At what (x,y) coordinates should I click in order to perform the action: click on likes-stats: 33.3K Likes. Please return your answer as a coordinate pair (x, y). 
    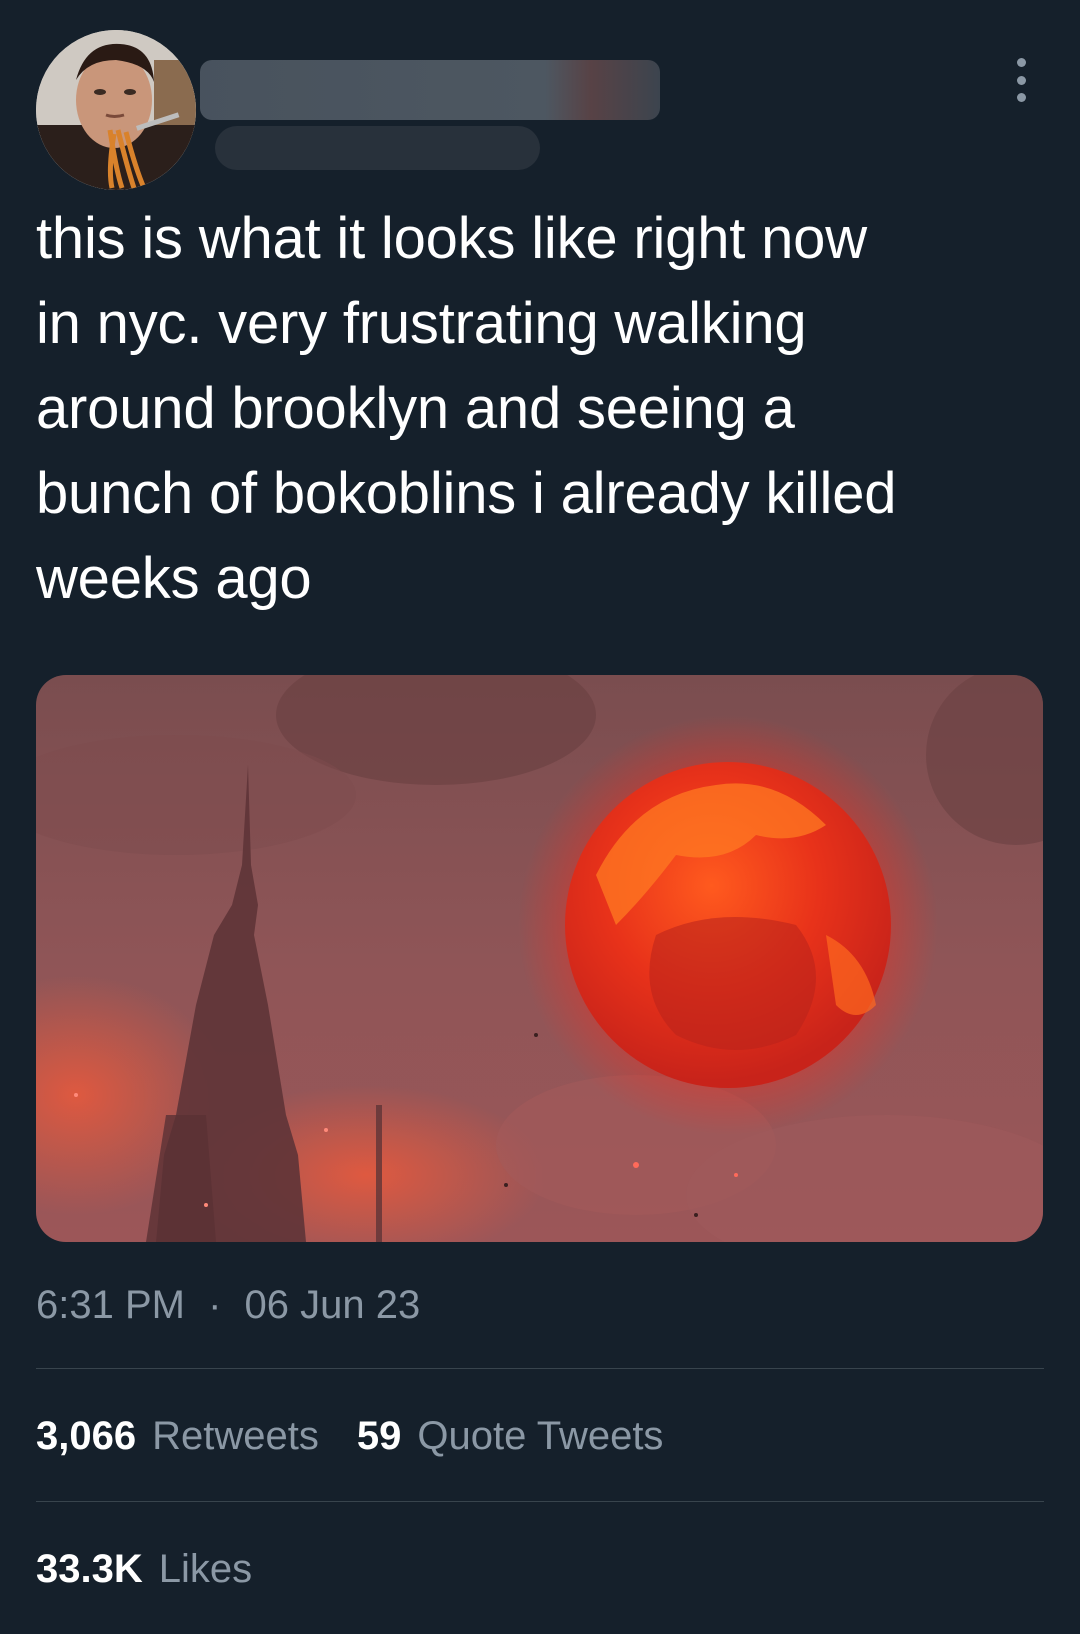
    Looking at the image, I should click on (163, 1569).